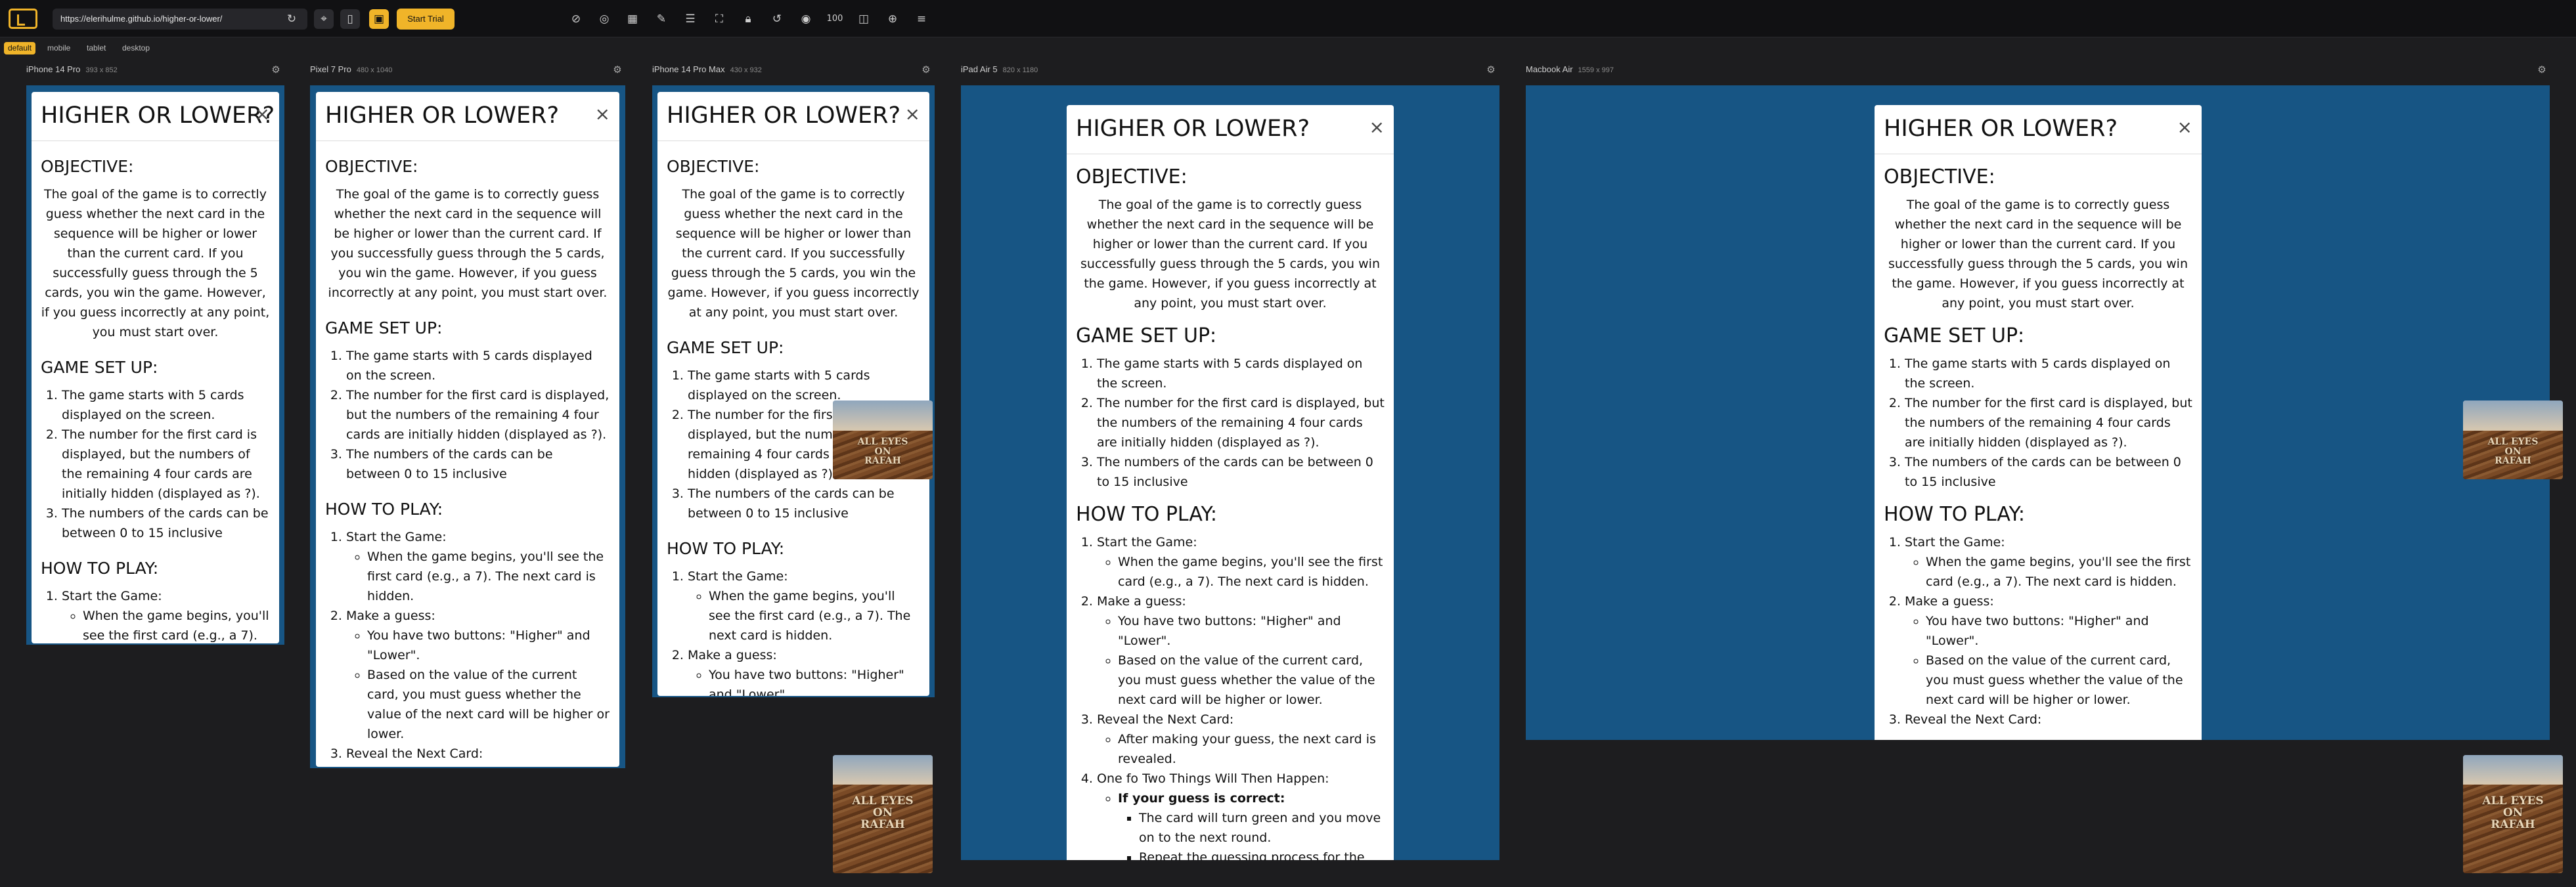  What do you see at coordinates (291, 19) in the screenshot?
I see `reload-icon: ↻` at bounding box center [291, 19].